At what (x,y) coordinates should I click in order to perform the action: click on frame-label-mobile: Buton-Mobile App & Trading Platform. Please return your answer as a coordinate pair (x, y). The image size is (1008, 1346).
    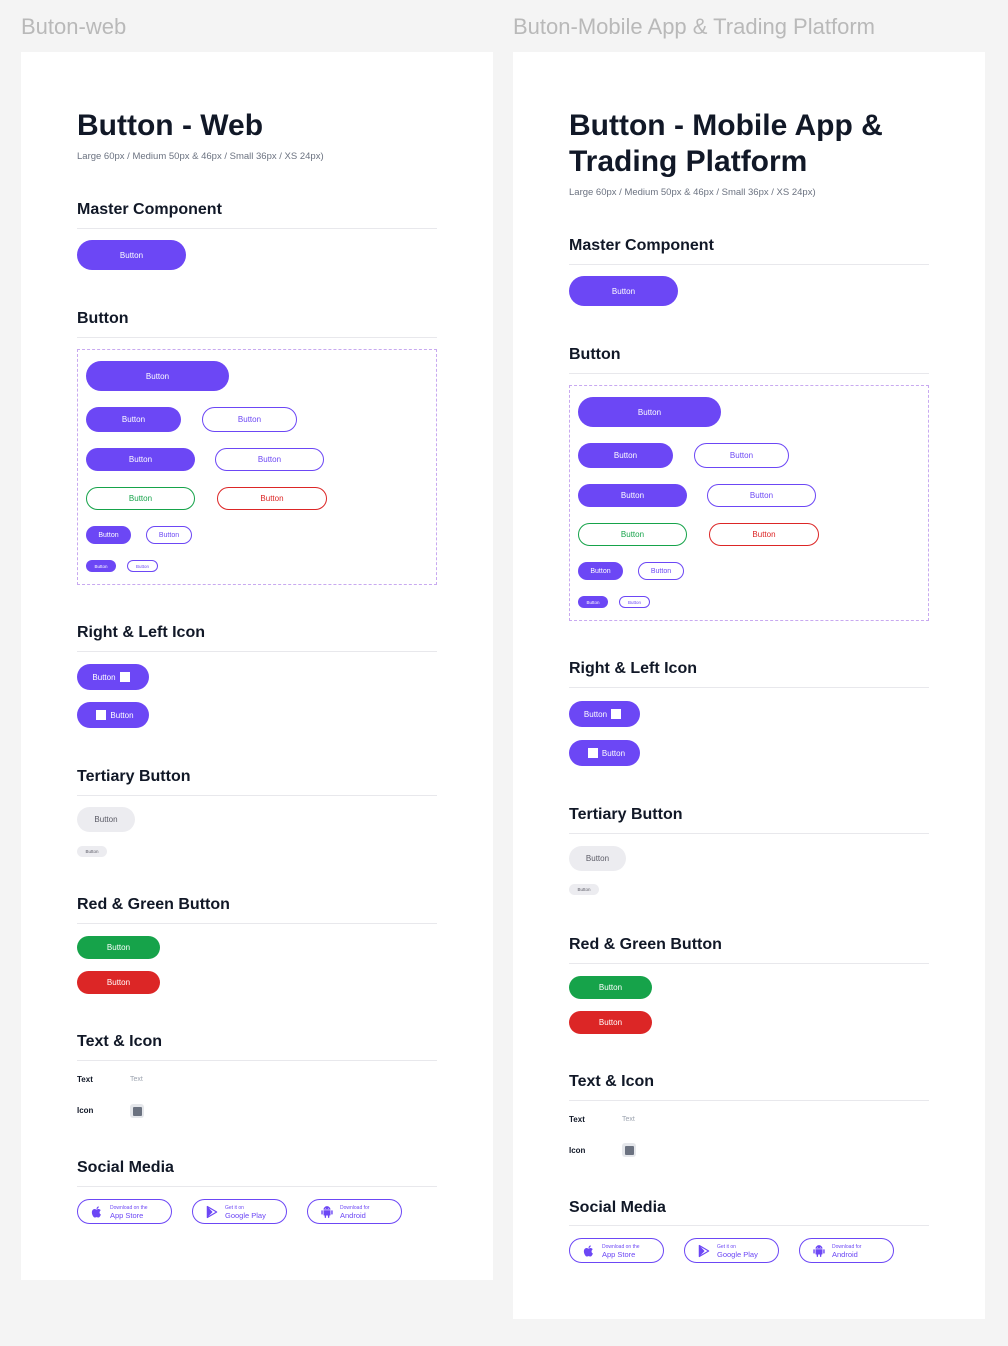
    Looking at the image, I should click on (694, 26).